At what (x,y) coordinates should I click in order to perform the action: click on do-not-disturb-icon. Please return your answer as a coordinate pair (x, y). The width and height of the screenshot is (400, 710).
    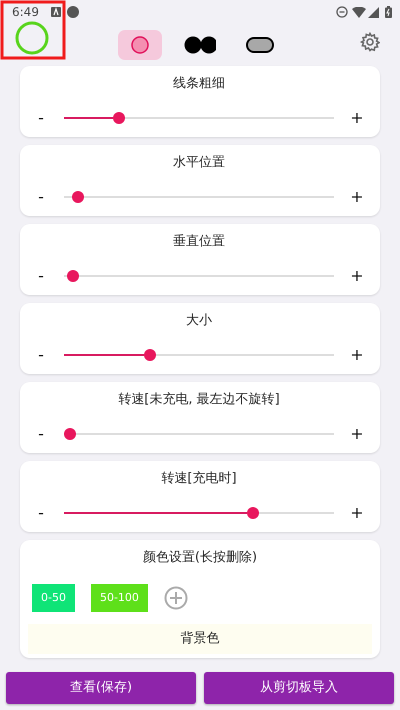
    Looking at the image, I should click on (342, 12).